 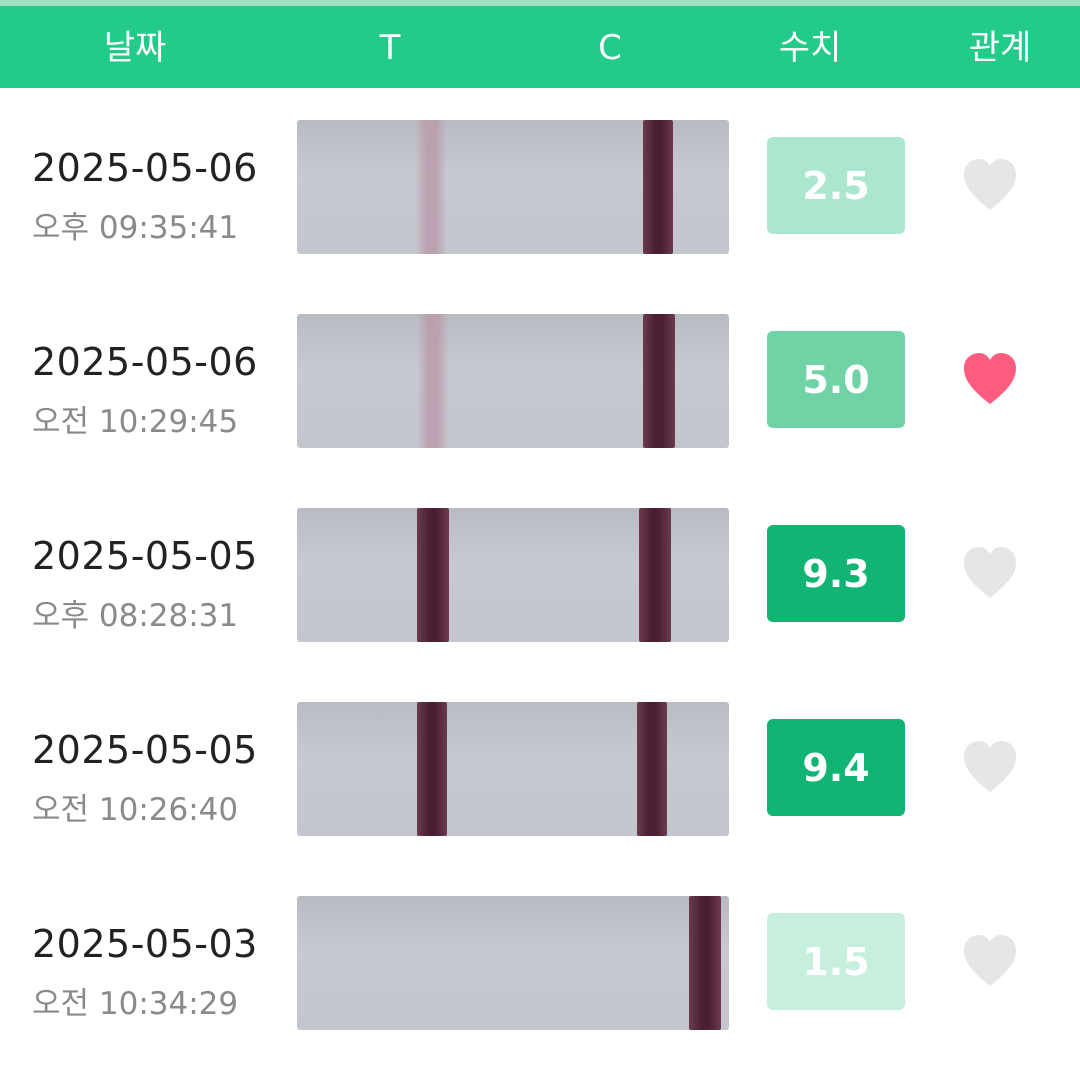 What do you see at coordinates (836, 573) in the screenshot?
I see `value-badge: 9.3` at bounding box center [836, 573].